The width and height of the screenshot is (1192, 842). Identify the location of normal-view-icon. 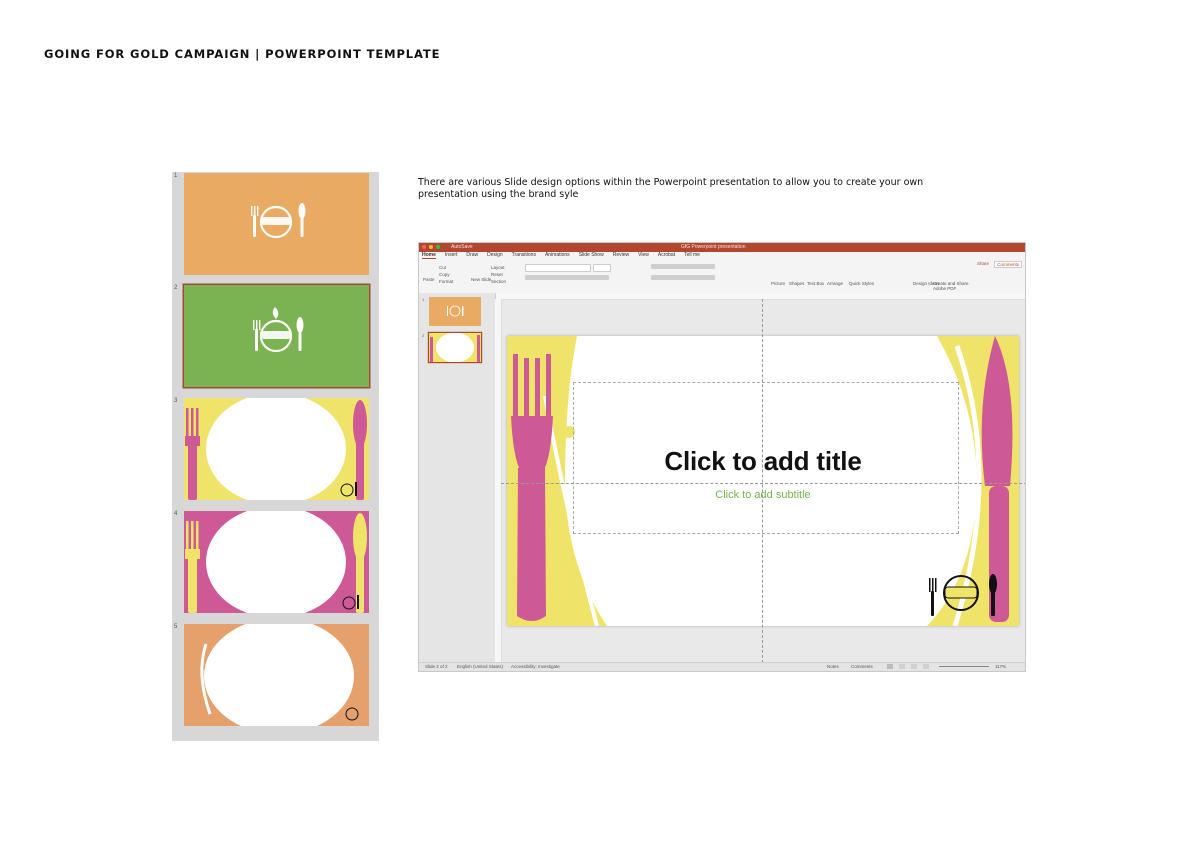
(890, 666).